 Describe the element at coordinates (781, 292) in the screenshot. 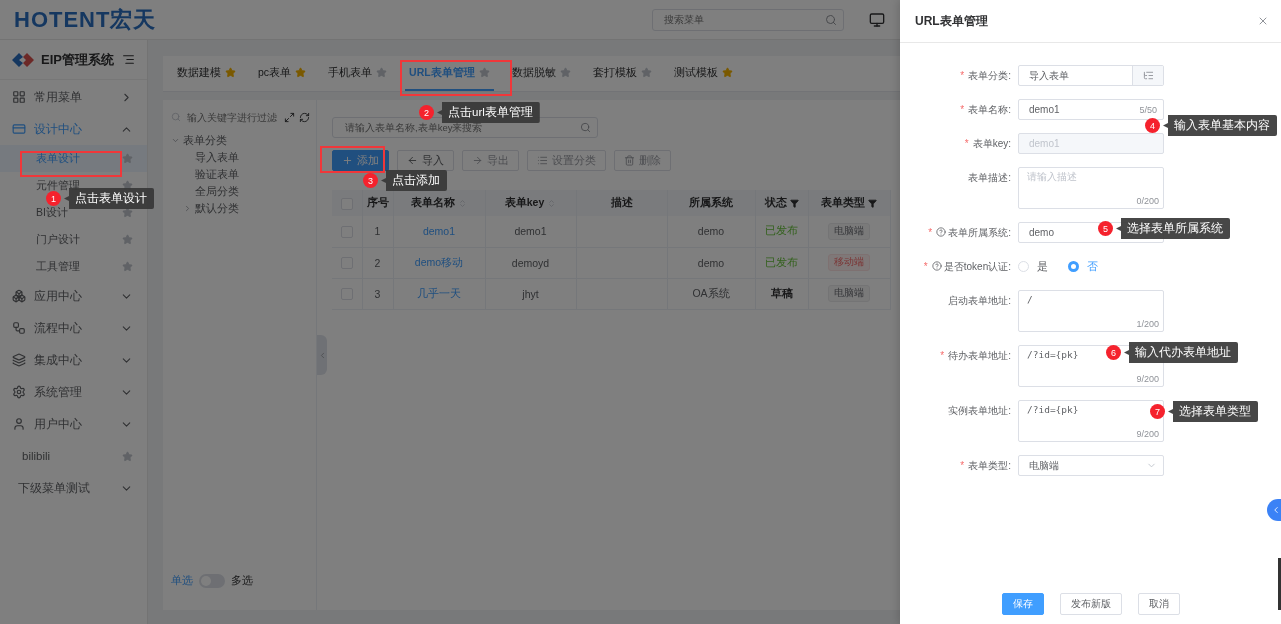

I see `status-text: 草稿` at that location.